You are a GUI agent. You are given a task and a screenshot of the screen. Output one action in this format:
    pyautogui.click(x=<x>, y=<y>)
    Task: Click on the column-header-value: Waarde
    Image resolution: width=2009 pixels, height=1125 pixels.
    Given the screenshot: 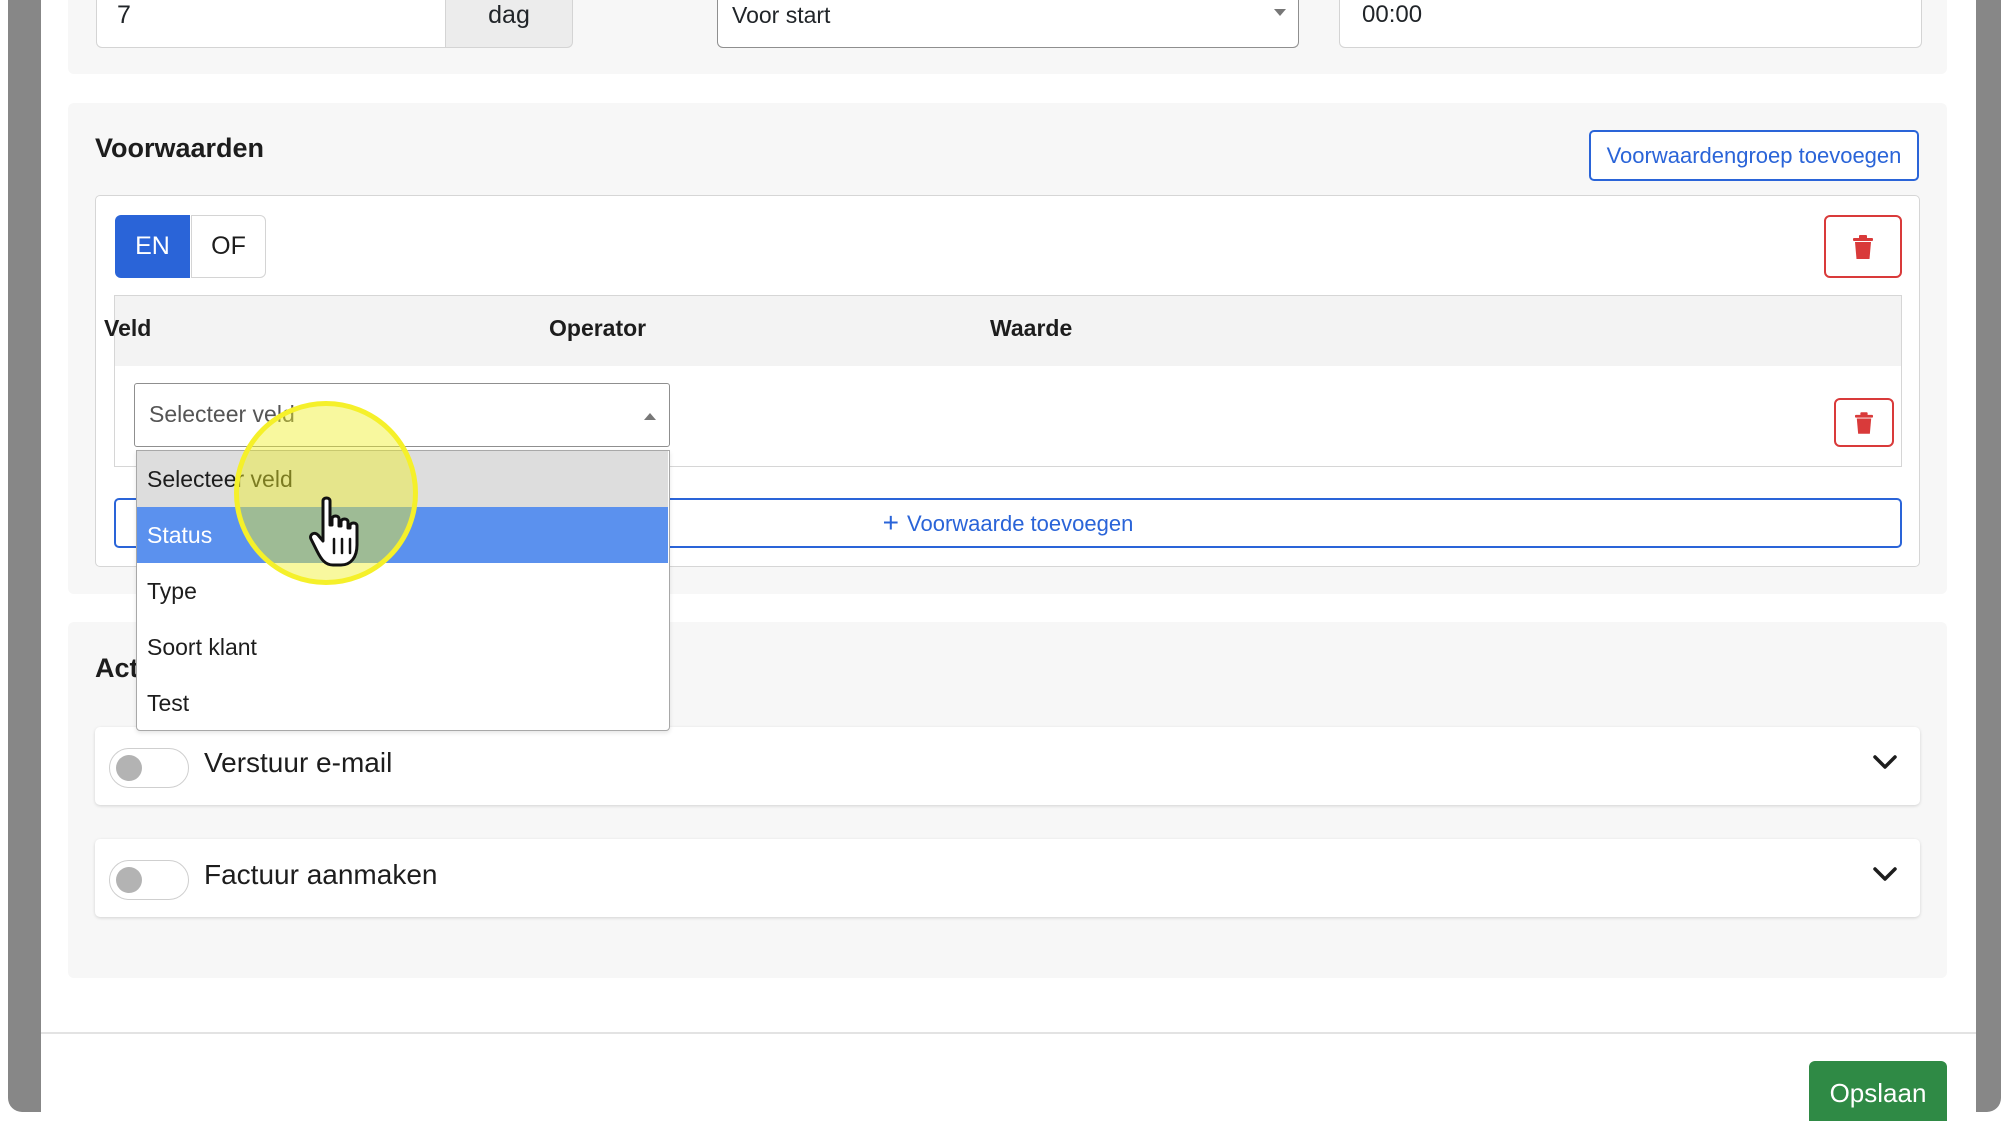 What is the action you would take?
    pyautogui.click(x=1031, y=328)
    